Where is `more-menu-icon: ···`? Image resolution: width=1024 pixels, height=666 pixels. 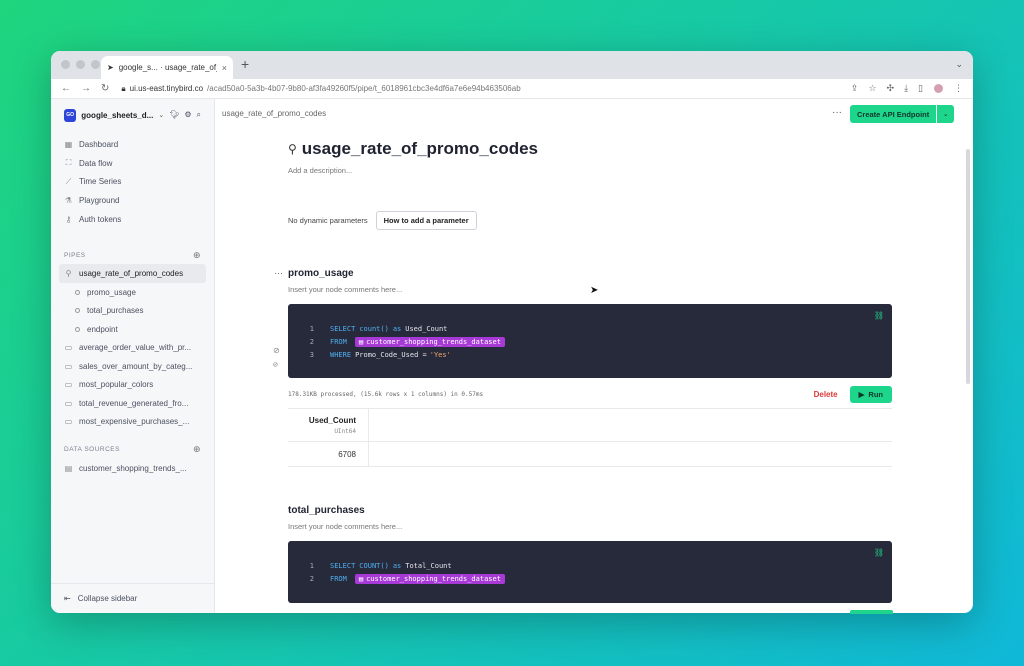 more-menu-icon: ··· is located at coordinates (837, 112).